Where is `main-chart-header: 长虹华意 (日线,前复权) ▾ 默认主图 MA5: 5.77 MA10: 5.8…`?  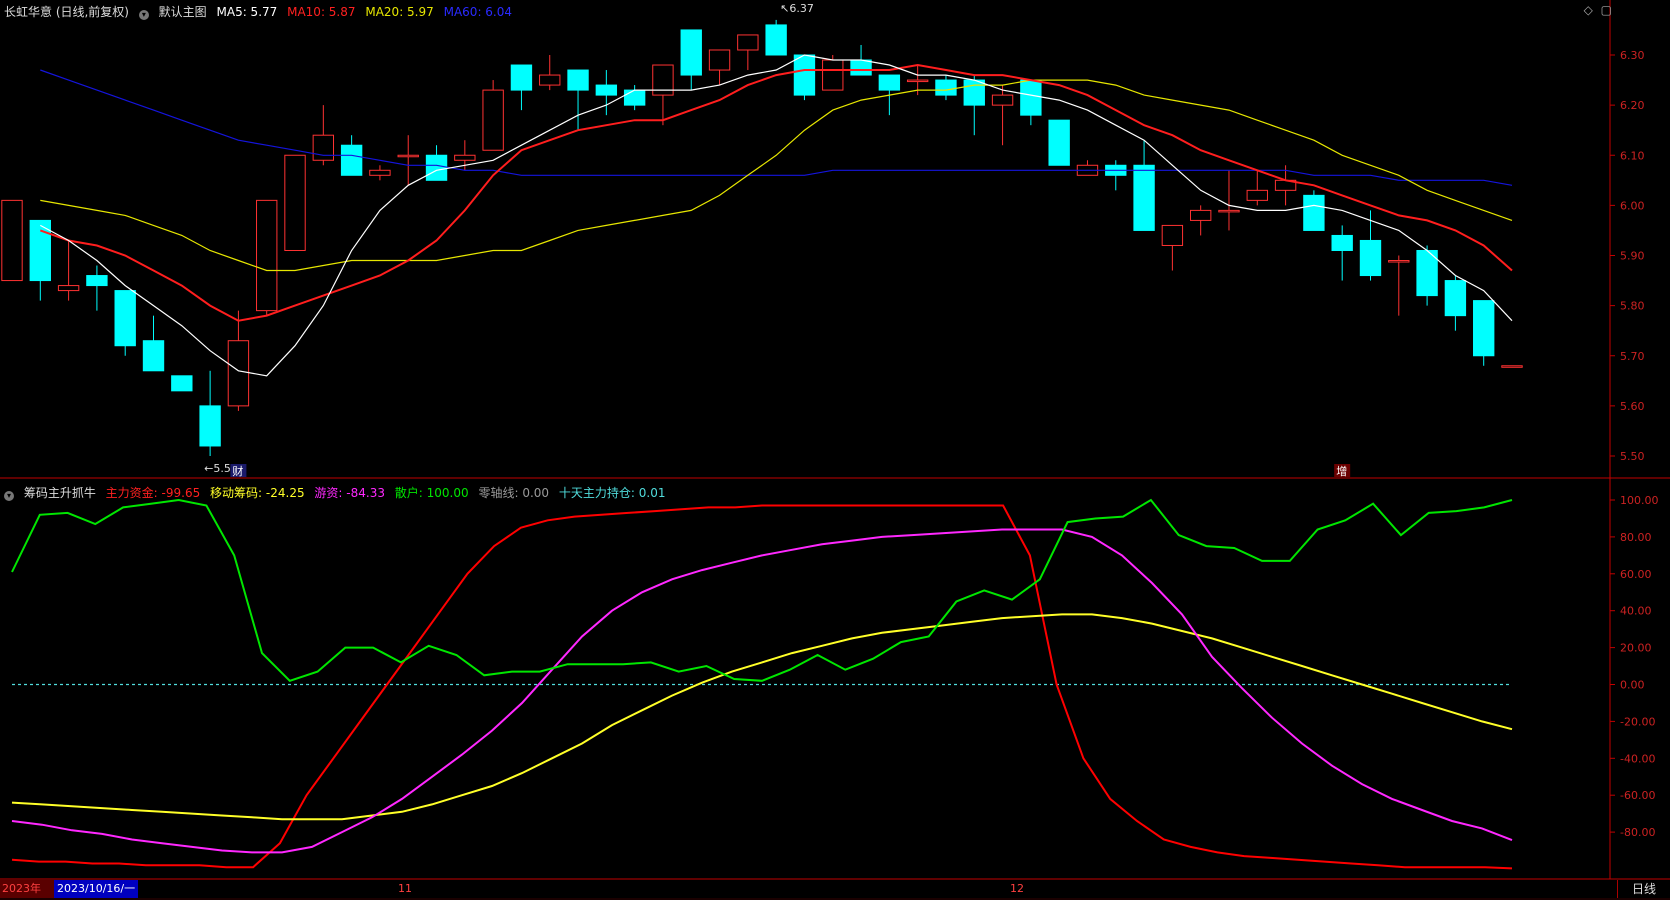
main-chart-header: 长虹华意 (日线,前复权) ▾ 默认主图 MA5: 5.77 MA10: 5.8… is located at coordinates (261, 11).